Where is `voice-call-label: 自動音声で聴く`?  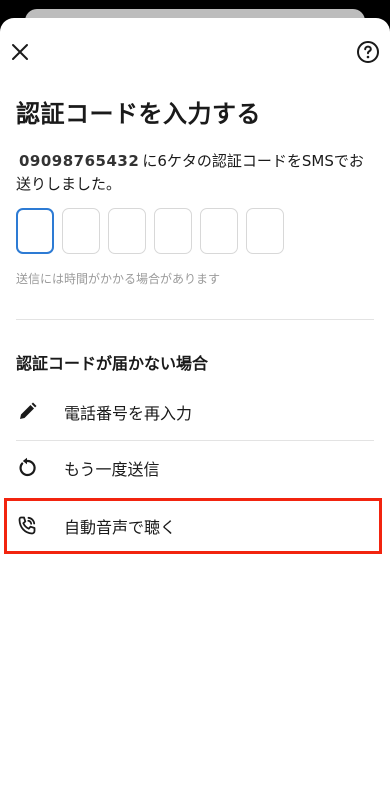
voice-call-label: 自動音声で聴く is located at coordinates (120, 527).